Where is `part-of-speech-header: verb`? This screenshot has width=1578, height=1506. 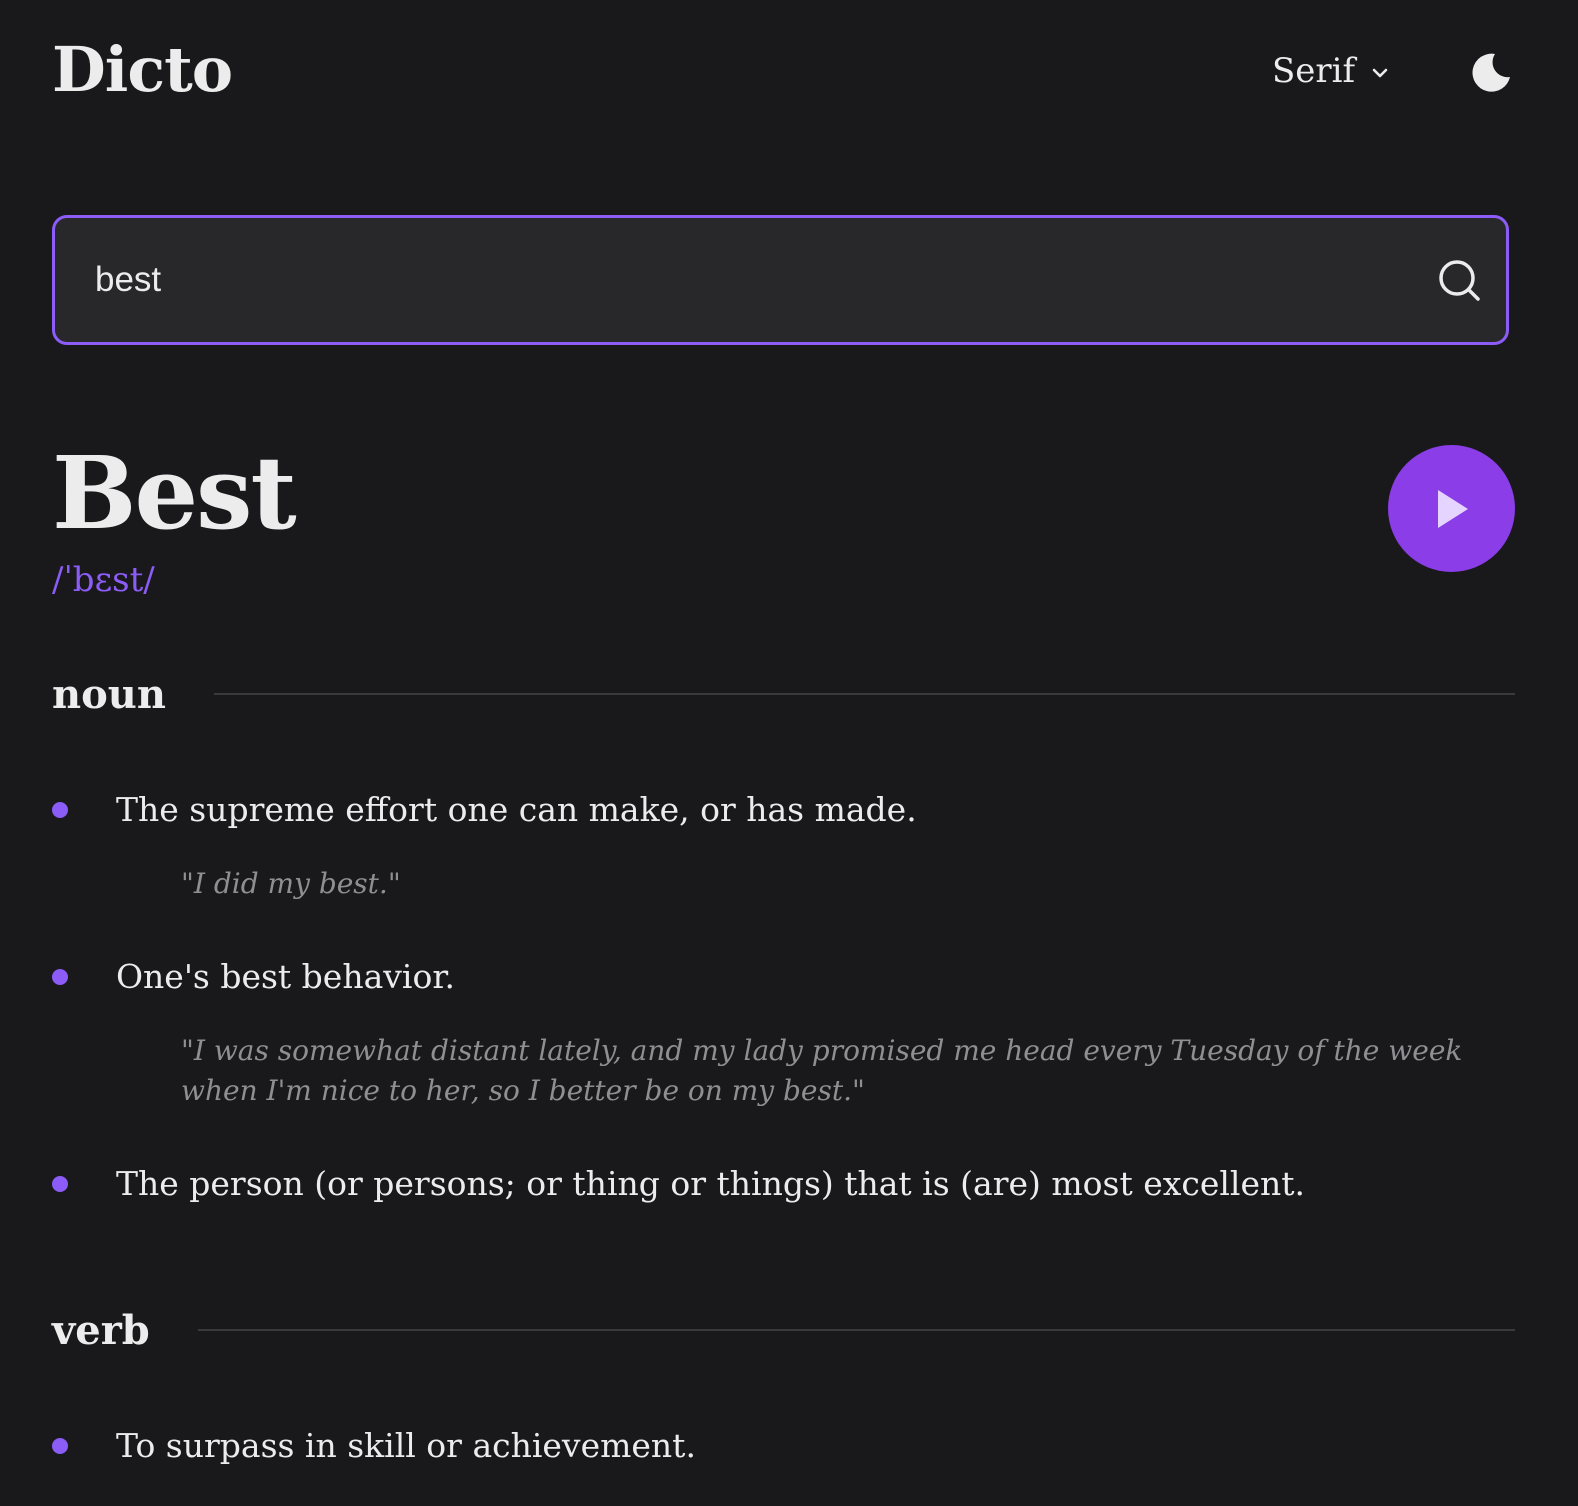 part-of-speech-header: verb is located at coordinates (783, 1330).